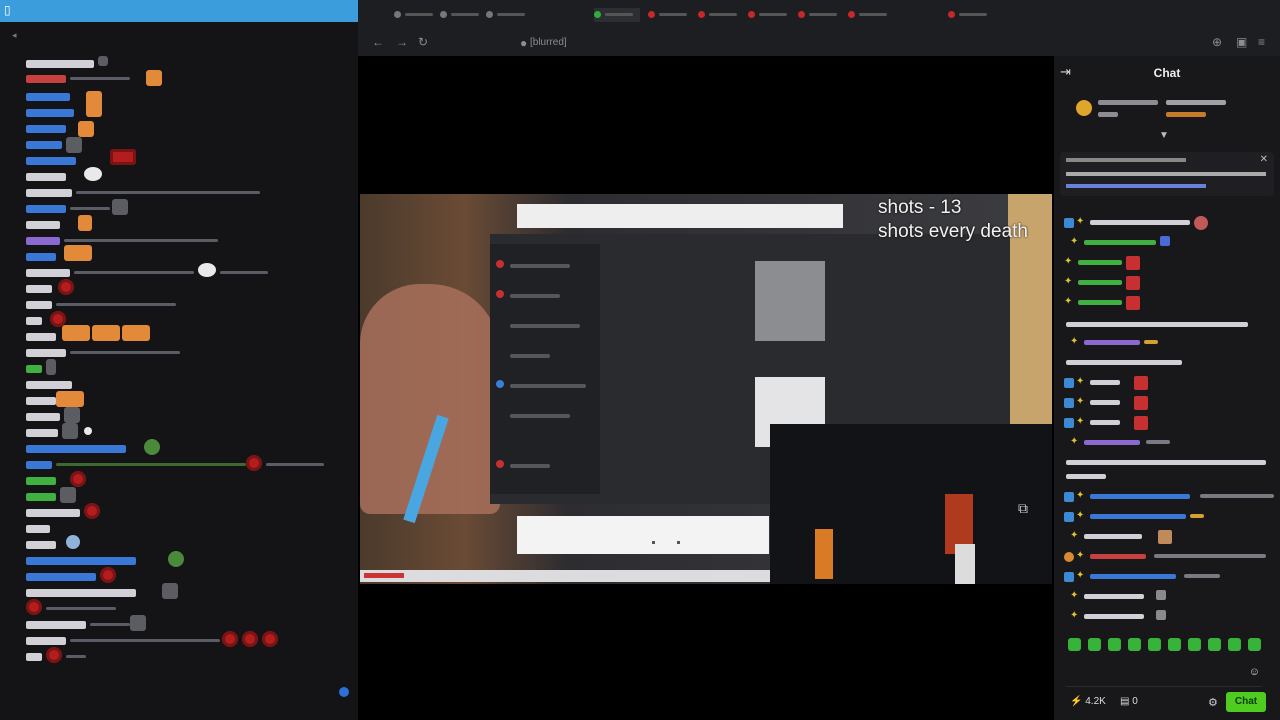 Image resolution: width=1280 pixels, height=720 pixels. I want to click on captured-taskbar, so click(565, 576).